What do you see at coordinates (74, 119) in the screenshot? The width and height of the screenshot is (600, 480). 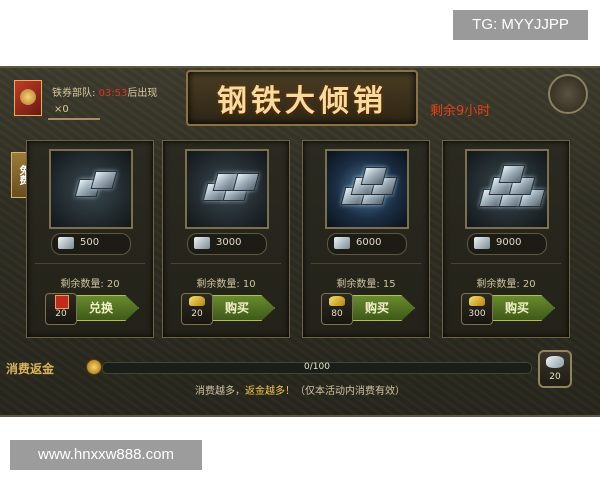 I see `voucher-divider` at bounding box center [74, 119].